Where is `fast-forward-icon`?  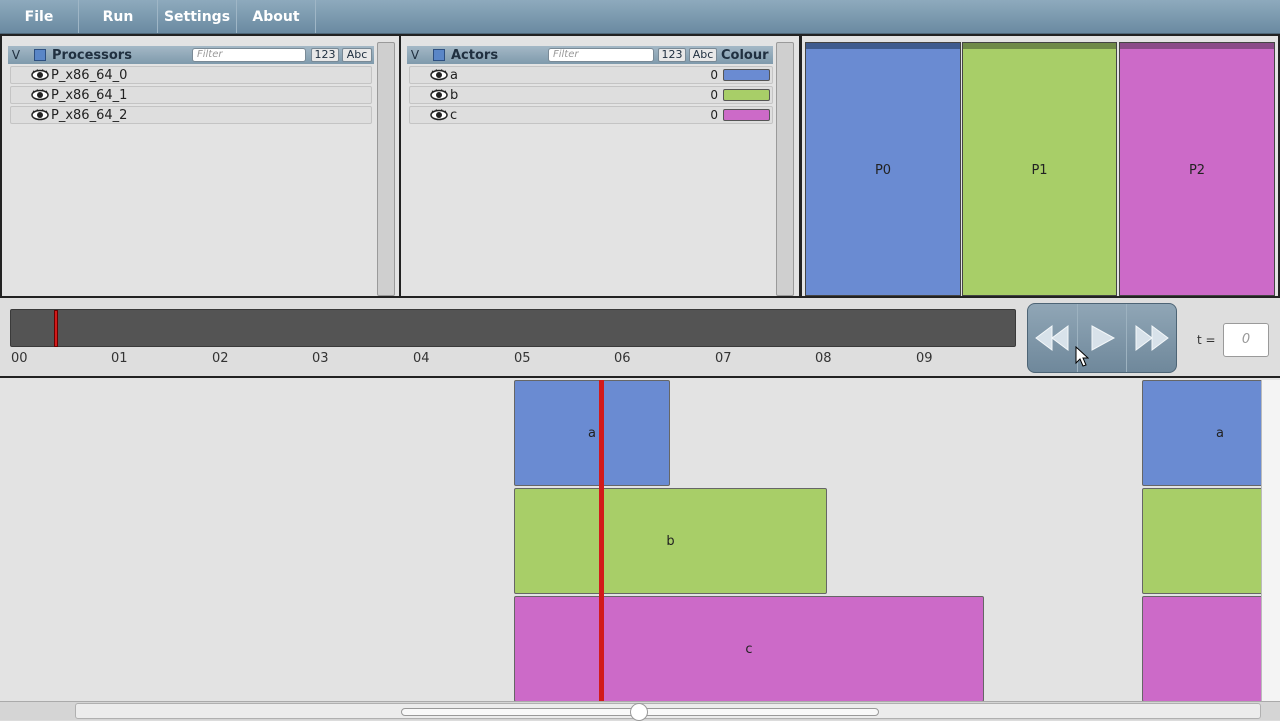 fast-forward-icon is located at coordinates (1152, 338).